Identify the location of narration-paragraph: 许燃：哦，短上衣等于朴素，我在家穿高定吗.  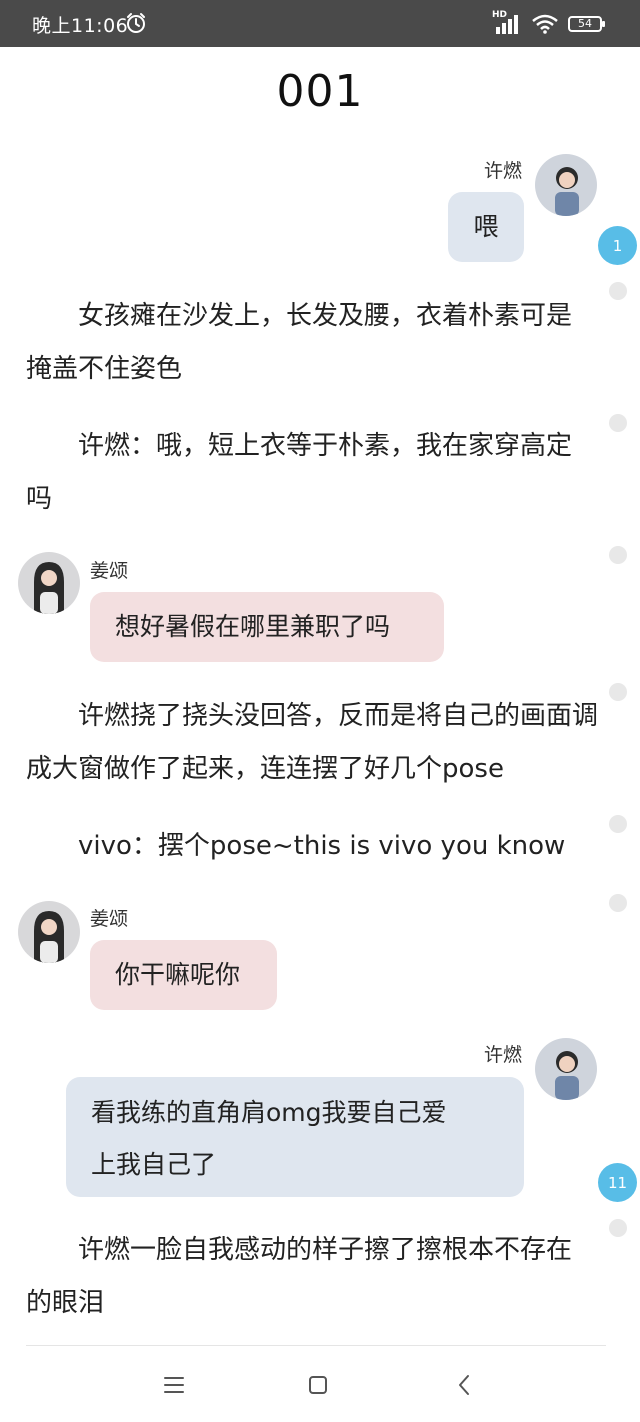
(299, 472).